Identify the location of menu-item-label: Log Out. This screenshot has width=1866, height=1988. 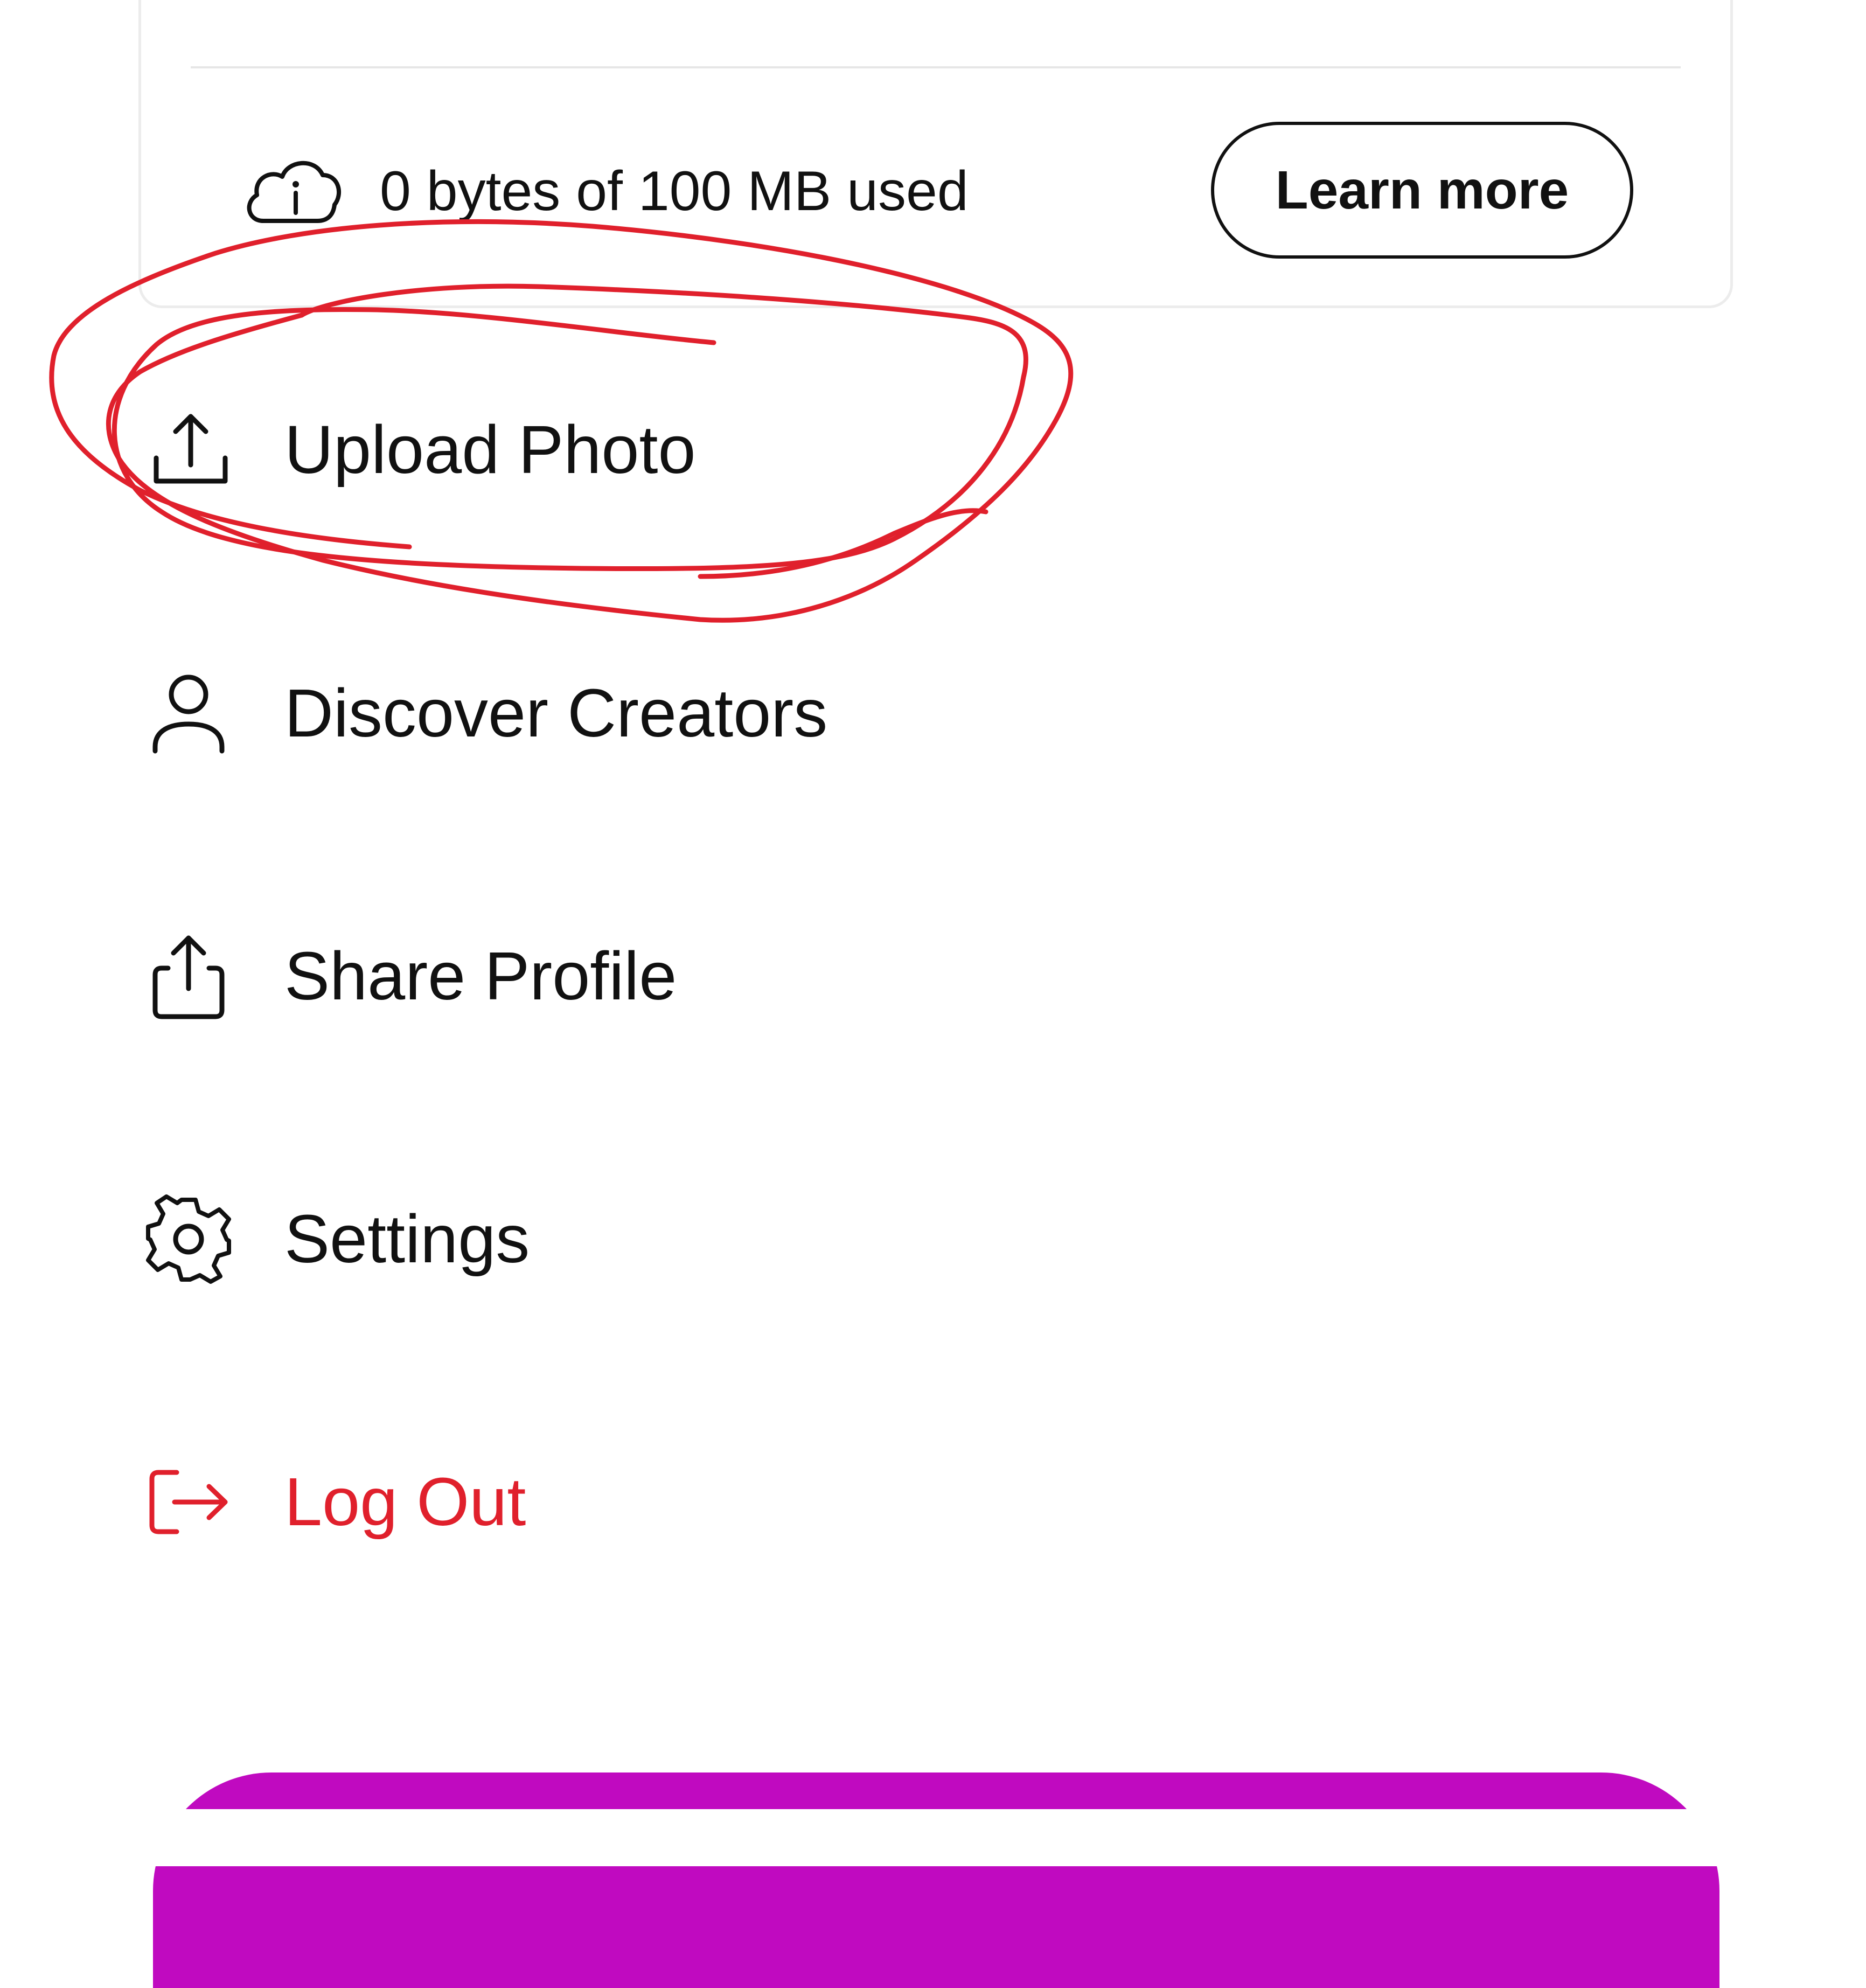
(405, 1502).